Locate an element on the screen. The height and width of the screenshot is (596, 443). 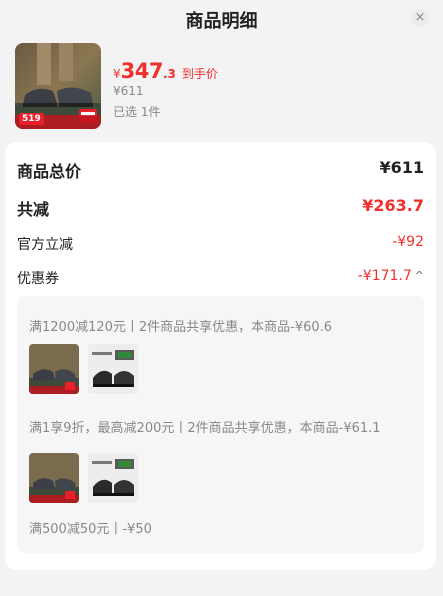
official-discount-row: 官方立减 -¥92 is located at coordinates (220, 245).